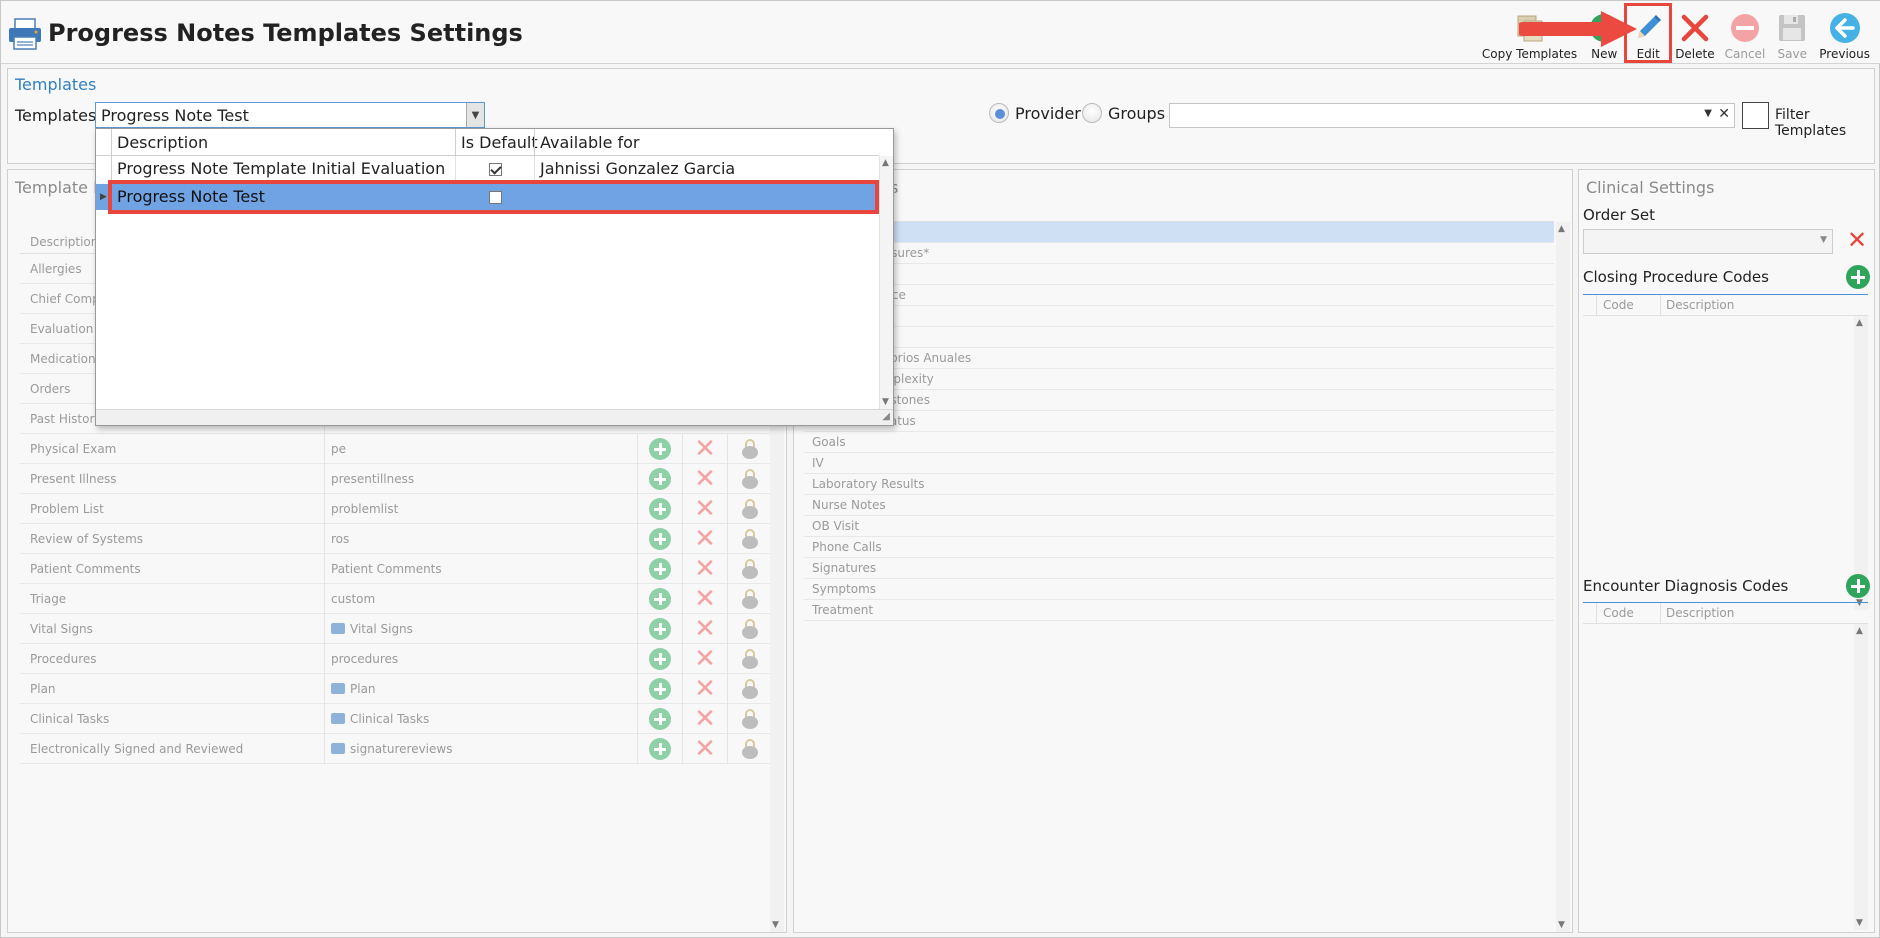 This screenshot has height=938, width=1880. I want to click on list-item: IV, so click(1179, 463).